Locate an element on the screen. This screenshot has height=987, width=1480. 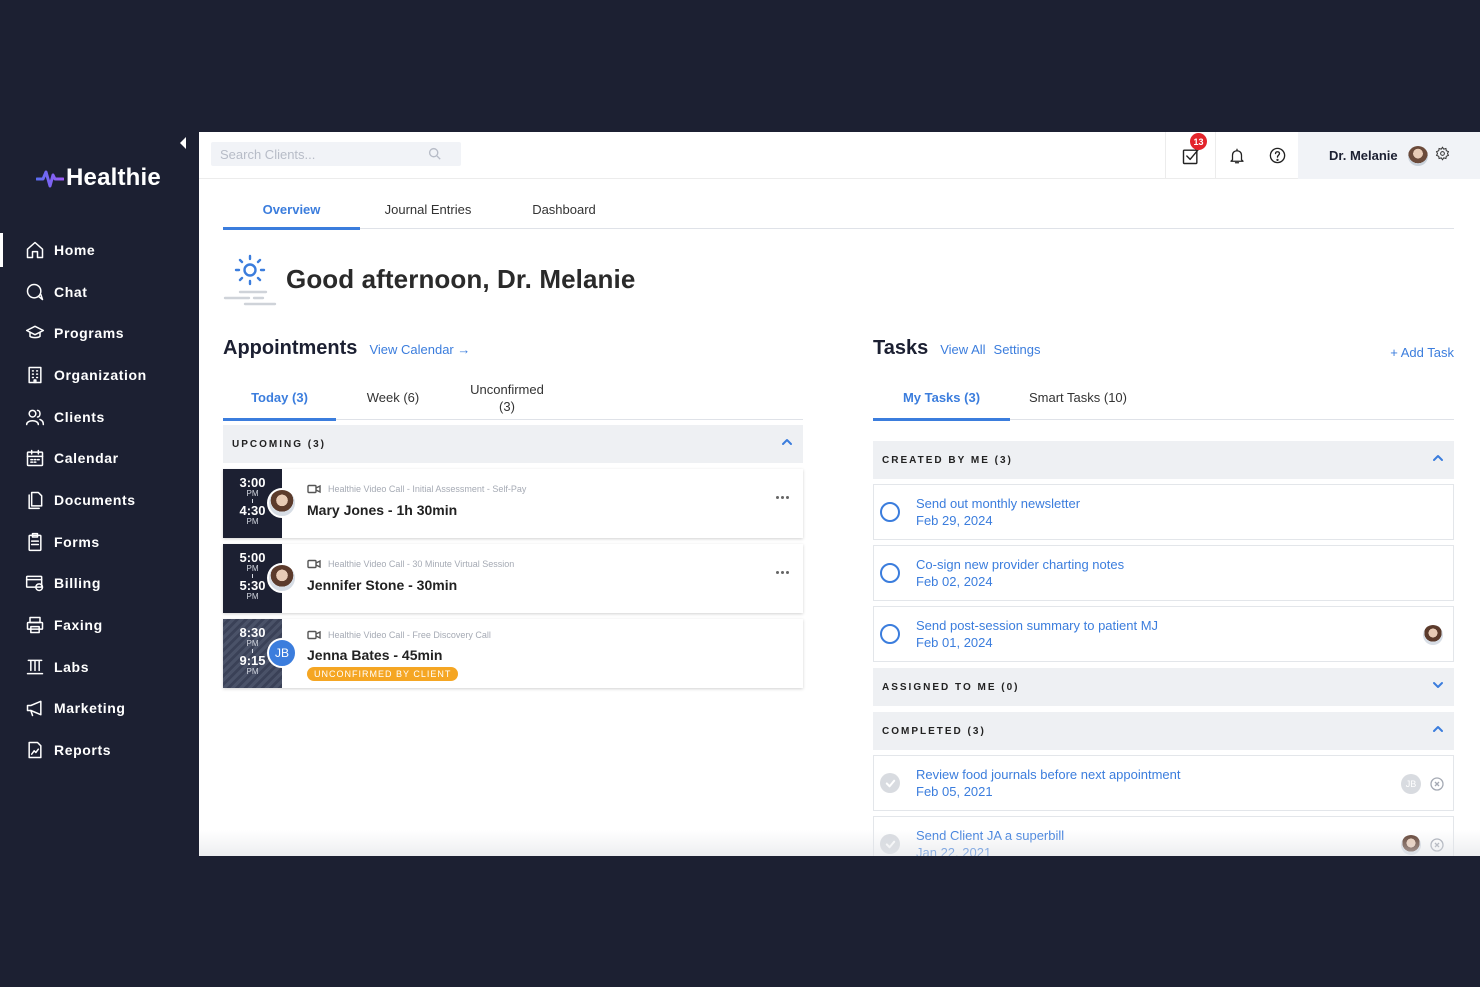
end-time: 5:30 is located at coordinates (252, 585).